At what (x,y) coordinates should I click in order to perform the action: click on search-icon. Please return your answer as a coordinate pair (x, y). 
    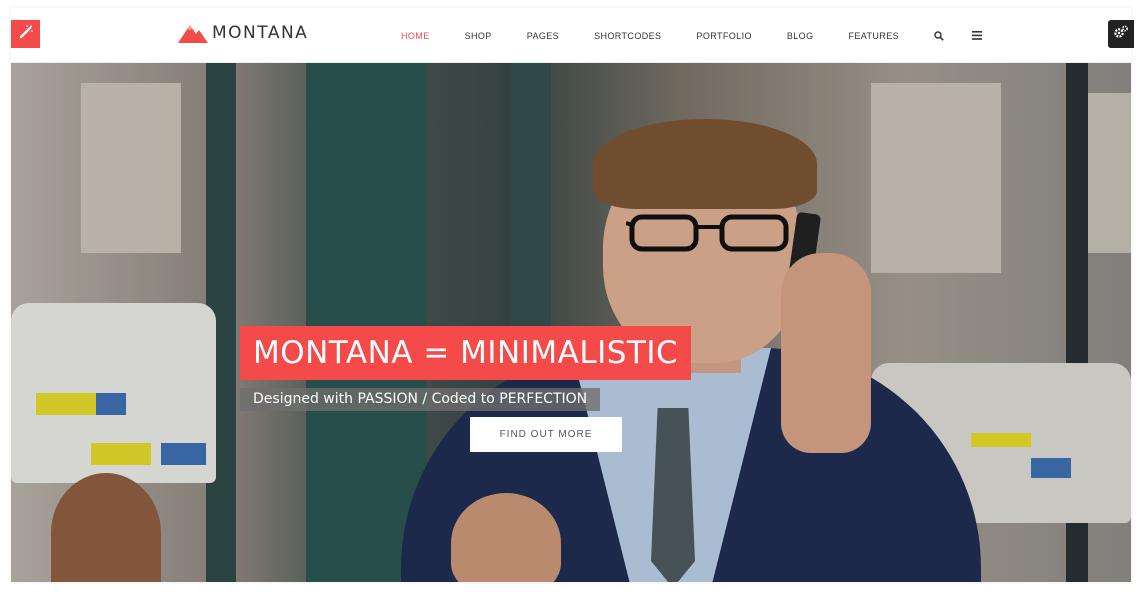
    Looking at the image, I should click on (939, 35).